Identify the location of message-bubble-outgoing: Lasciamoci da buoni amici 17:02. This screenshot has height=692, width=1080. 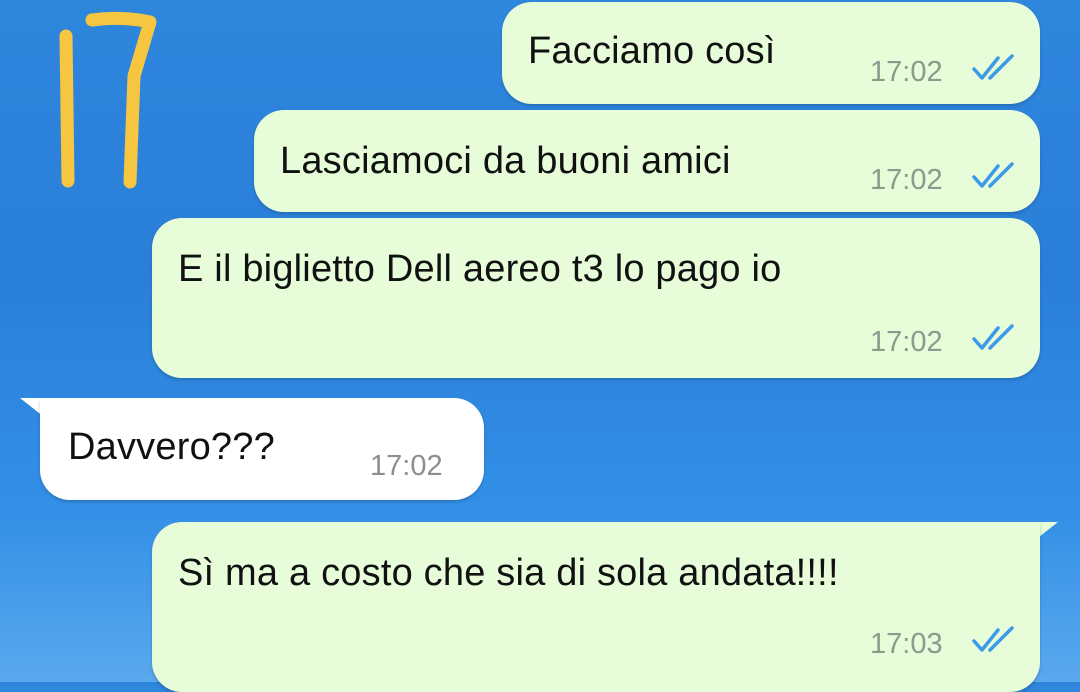
(647, 161).